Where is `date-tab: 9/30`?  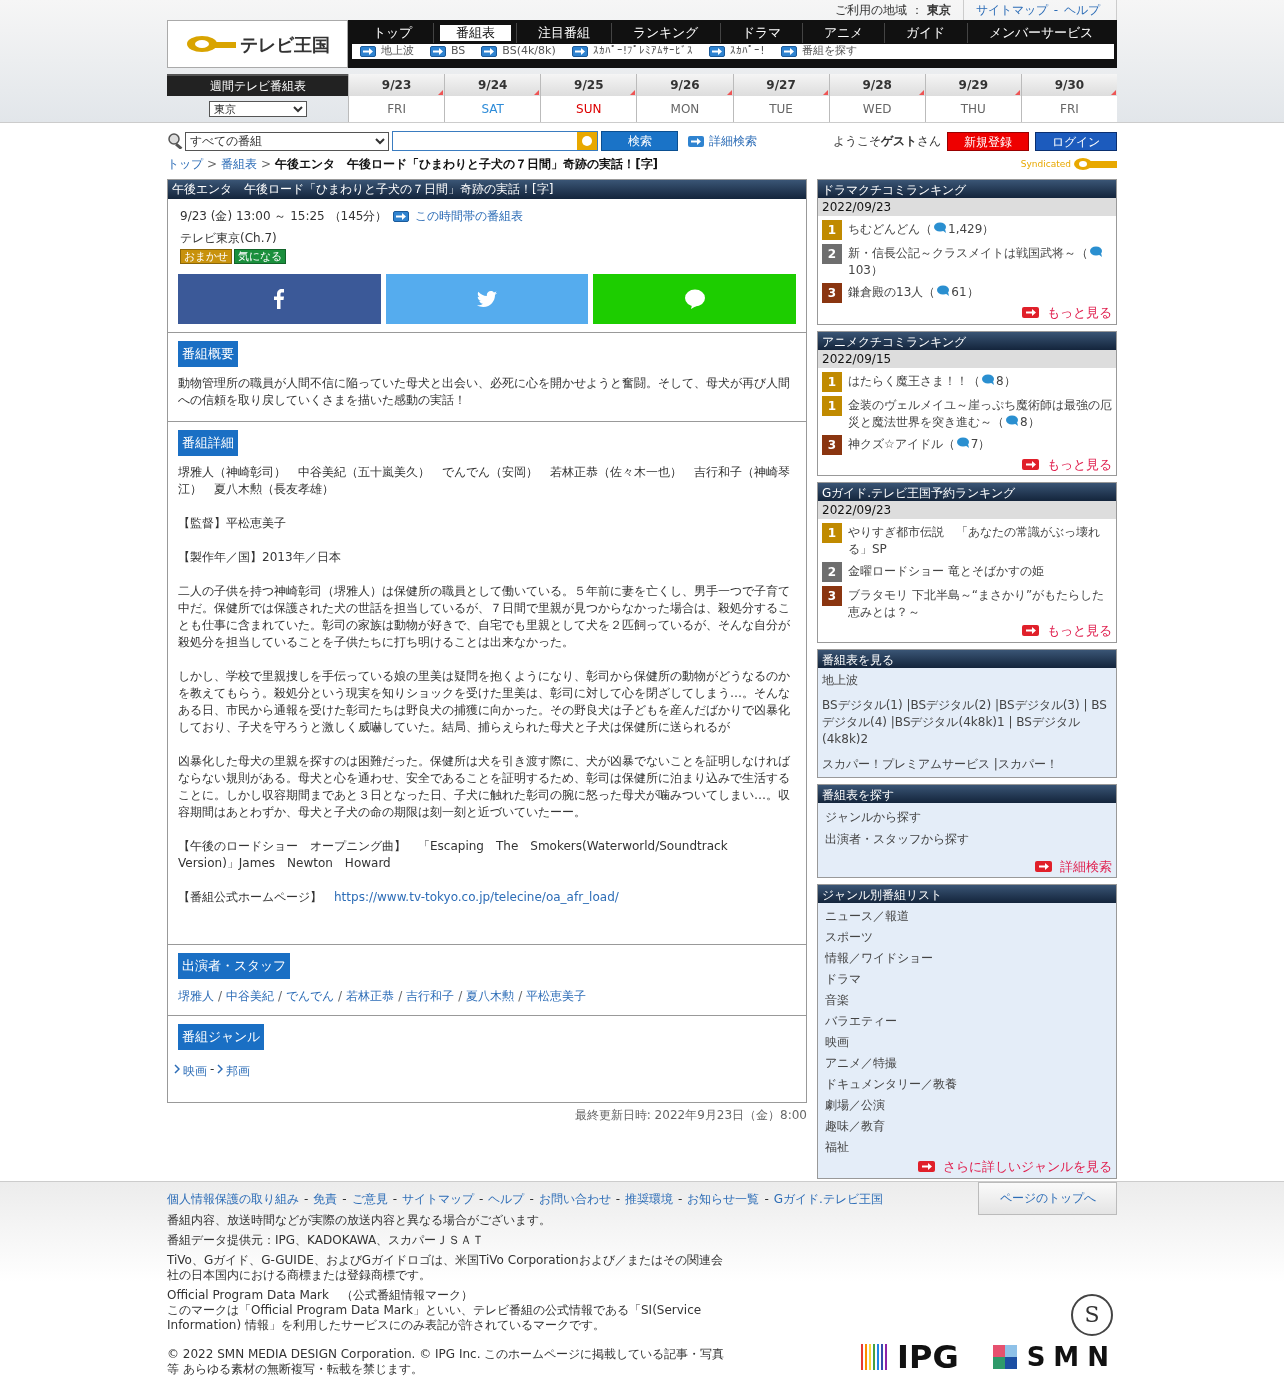 date-tab: 9/30 is located at coordinates (1069, 85).